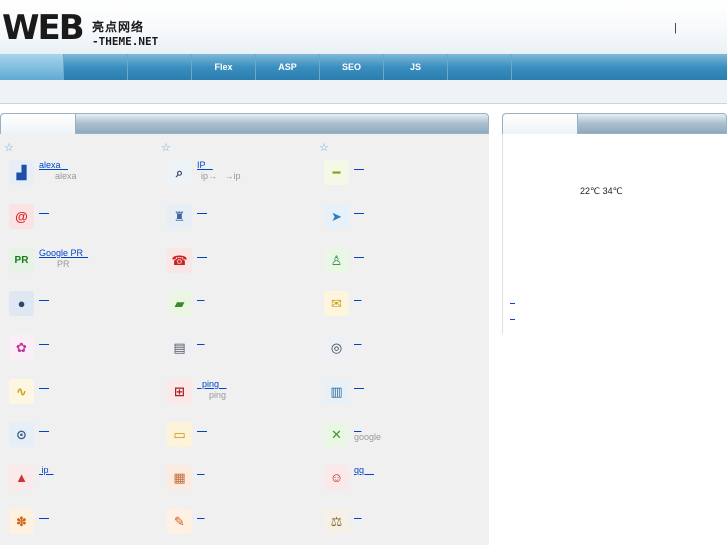 This screenshot has width=727, height=545. What do you see at coordinates (336, 303) in the screenshot?
I see `envelope-icon: ✉` at bounding box center [336, 303].